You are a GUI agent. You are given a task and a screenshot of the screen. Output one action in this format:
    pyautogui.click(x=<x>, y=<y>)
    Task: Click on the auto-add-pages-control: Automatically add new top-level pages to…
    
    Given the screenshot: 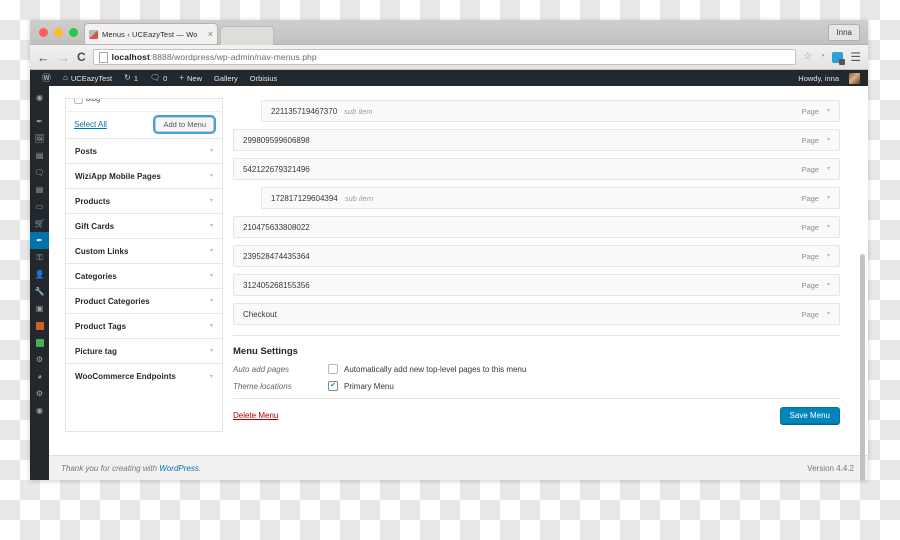 What is the action you would take?
    pyautogui.click(x=427, y=369)
    